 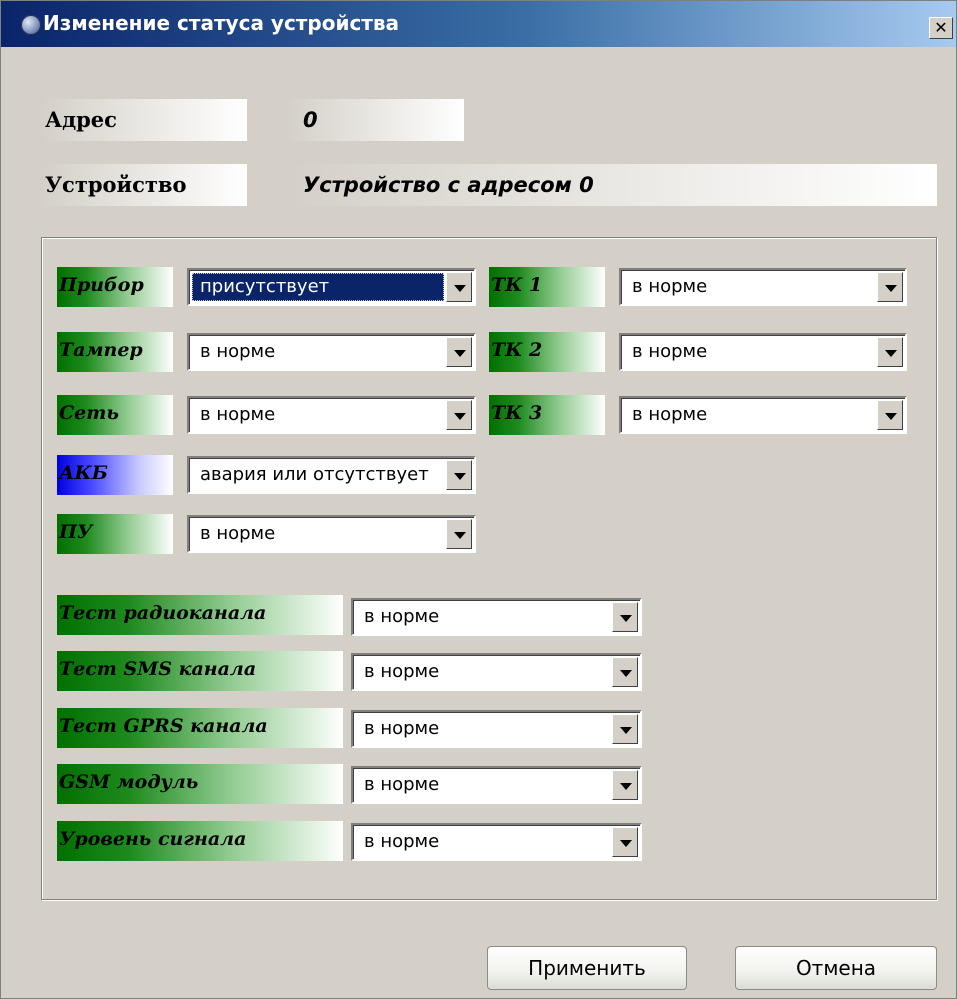 What do you see at coordinates (144, 120) in the screenshot?
I see `address-label: Адрес` at bounding box center [144, 120].